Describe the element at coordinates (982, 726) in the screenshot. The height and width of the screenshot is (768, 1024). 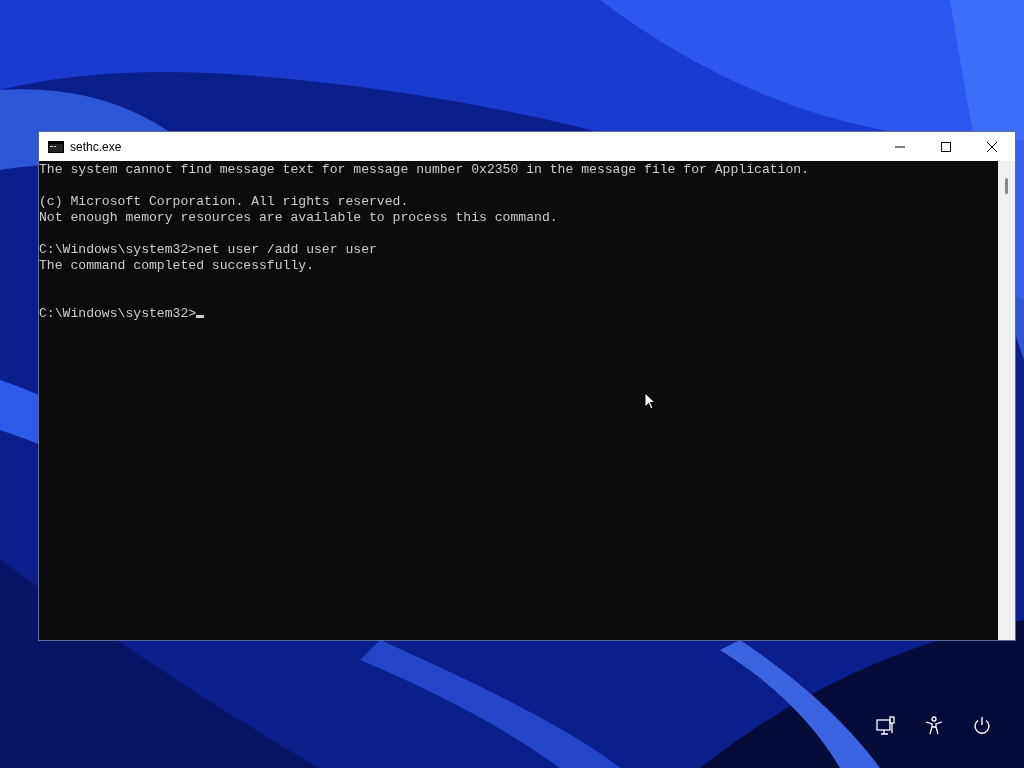
I see `power-icon` at that location.